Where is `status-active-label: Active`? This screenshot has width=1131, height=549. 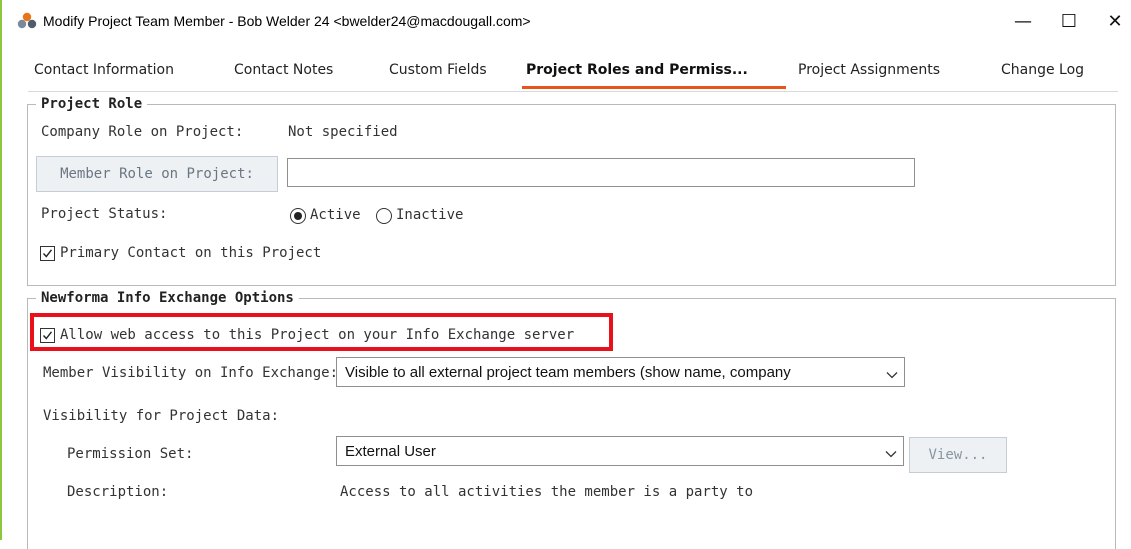
status-active-label: Active is located at coordinates (335, 215).